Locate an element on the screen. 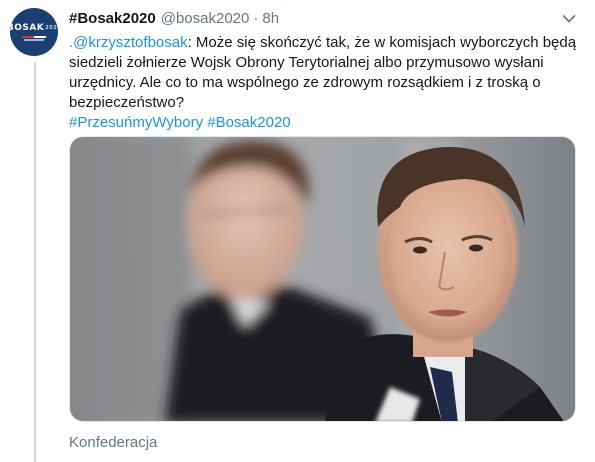 The image size is (595, 462). avatar-column: BOSAK2020 is located at coordinates (35, 32).